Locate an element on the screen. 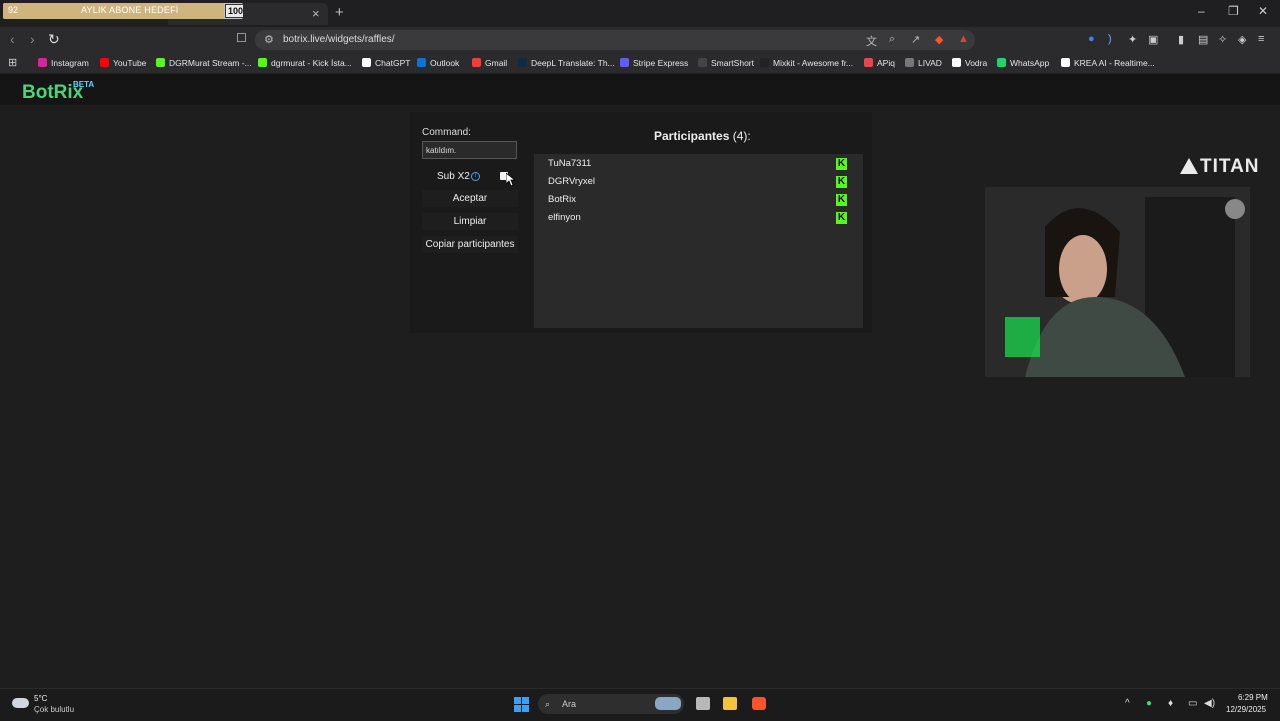  participant-name: BotRix is located at coordinates (562, 199).